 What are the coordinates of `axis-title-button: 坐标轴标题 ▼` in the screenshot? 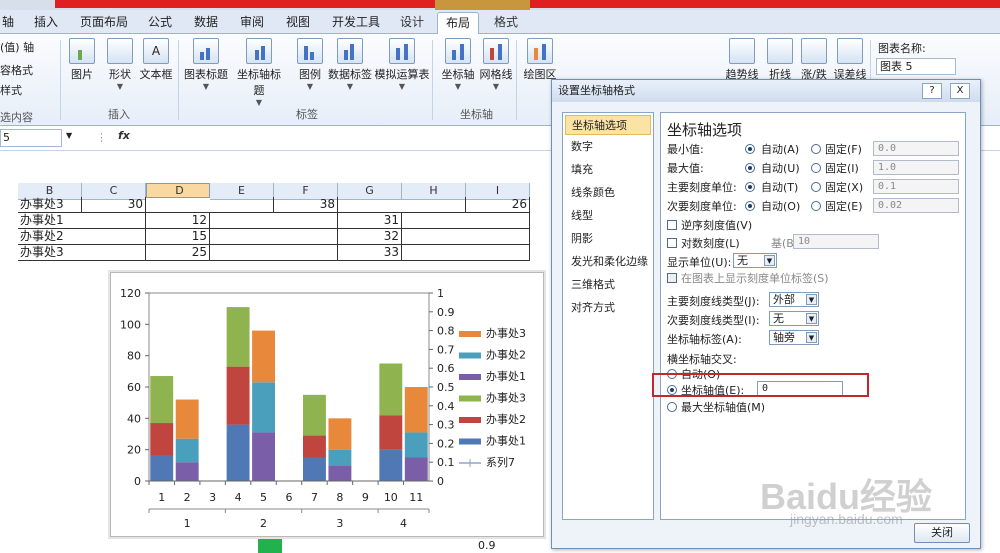 It's located at (259, 72).